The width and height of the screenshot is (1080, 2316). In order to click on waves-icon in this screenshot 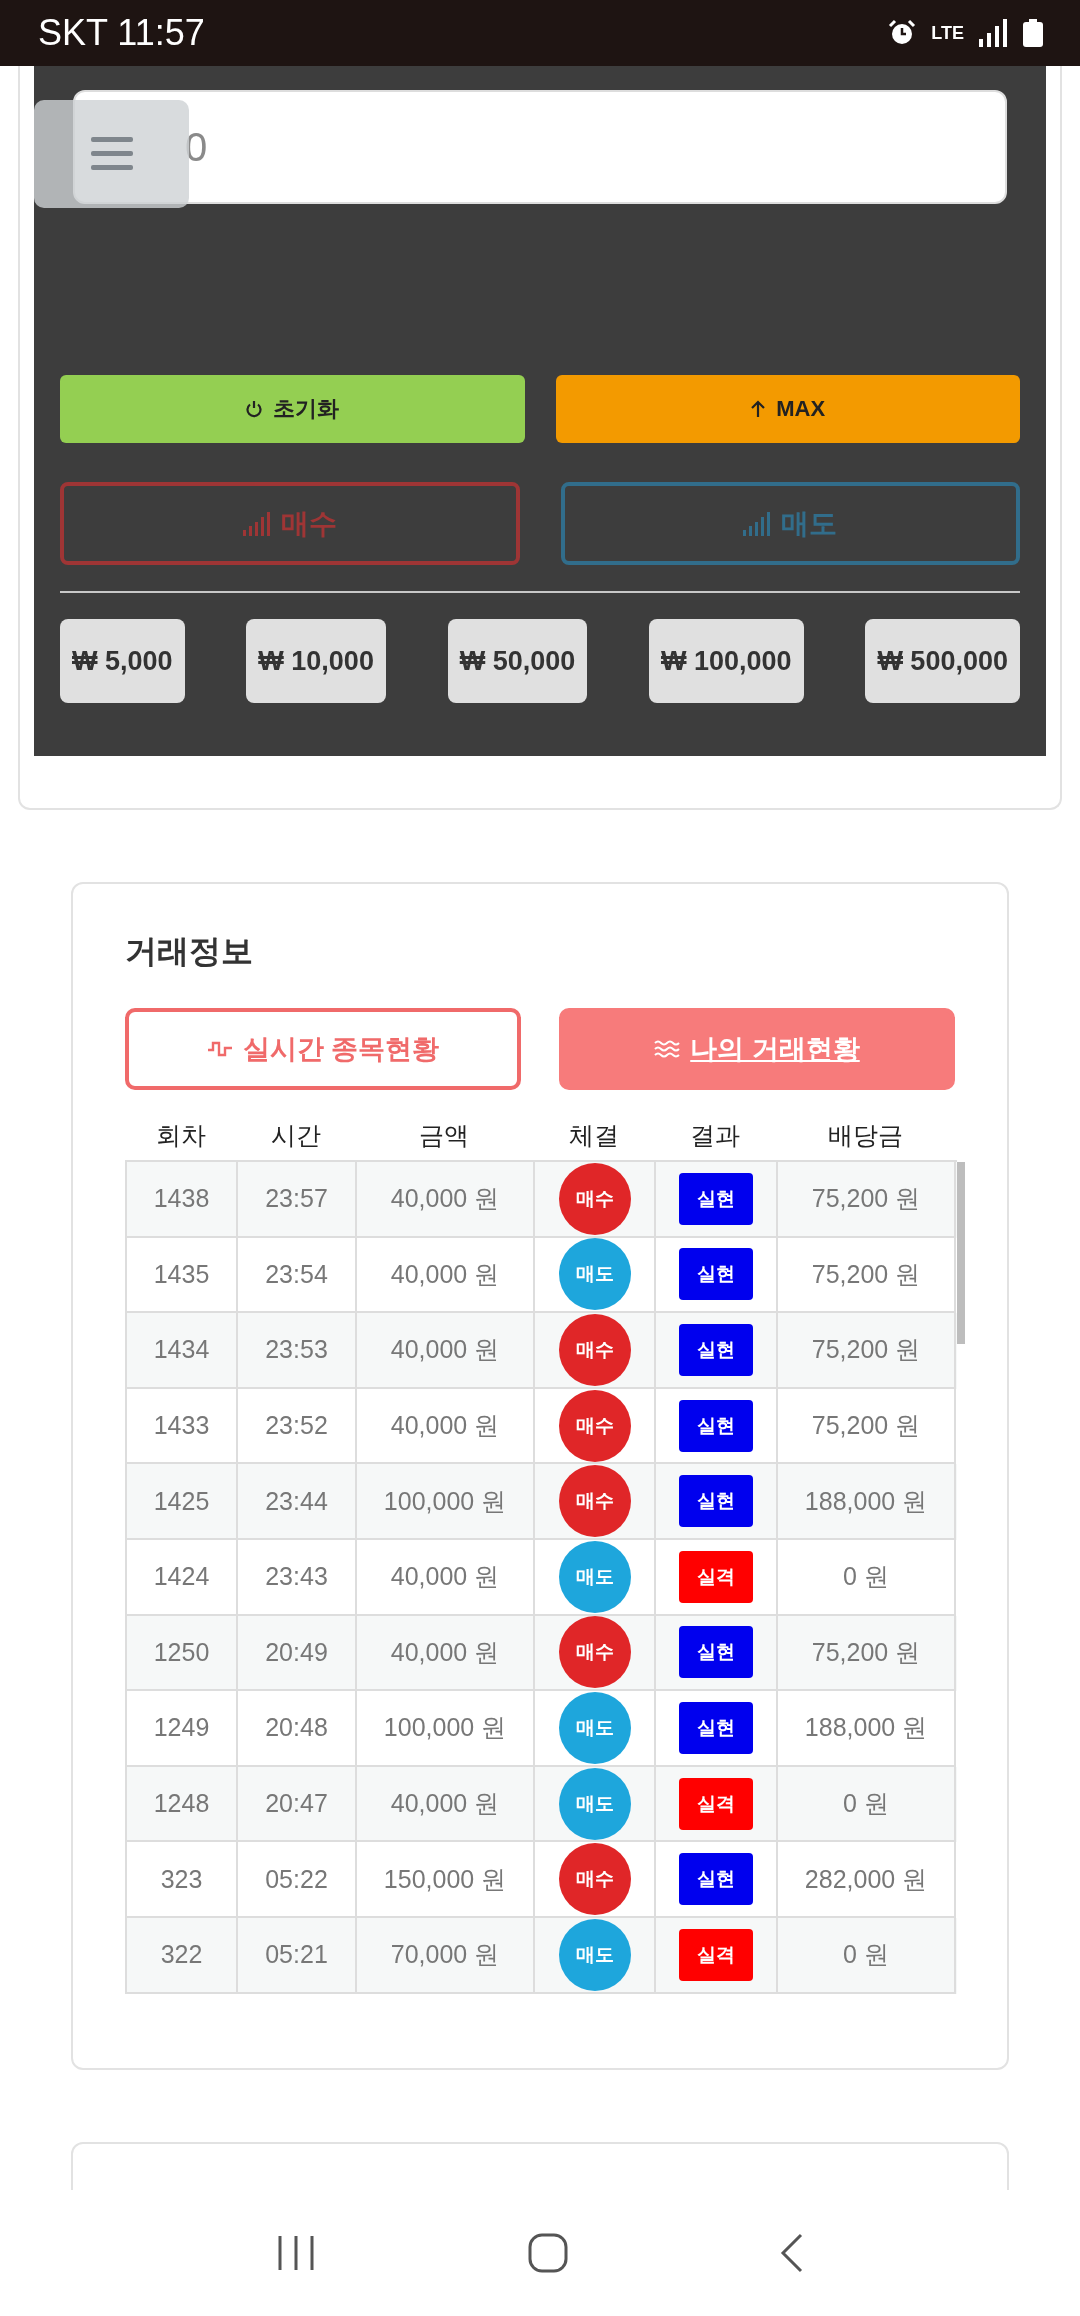, I will do `click(667, 1049)`.